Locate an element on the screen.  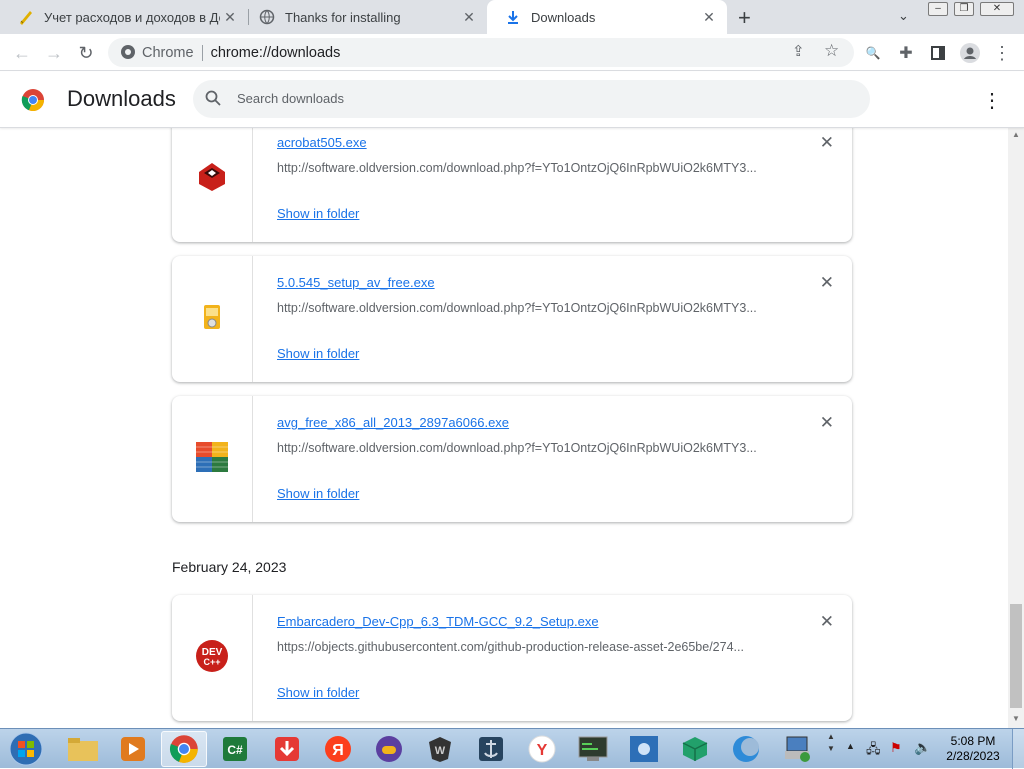
tab-expenses: Учет расходов и доходов в Дома ✕ is located at coordinates (124, 17).